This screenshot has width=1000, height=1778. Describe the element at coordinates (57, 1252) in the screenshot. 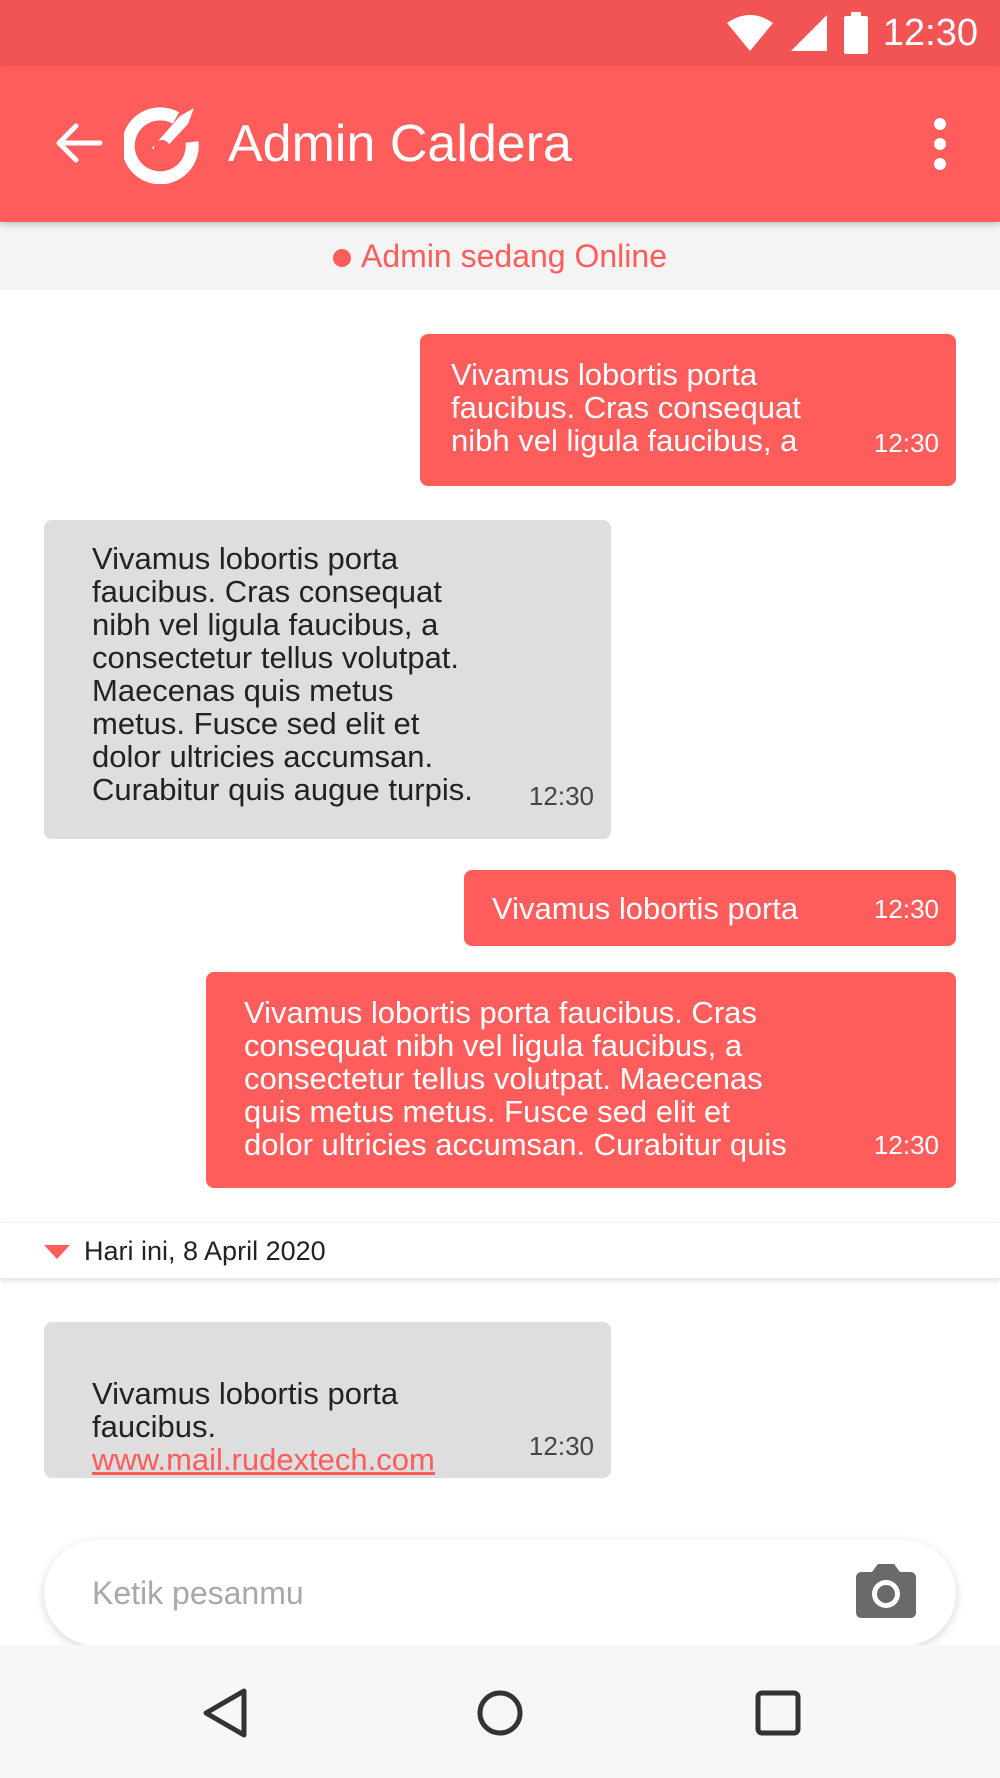

I see `caret-down-icon` at that location.